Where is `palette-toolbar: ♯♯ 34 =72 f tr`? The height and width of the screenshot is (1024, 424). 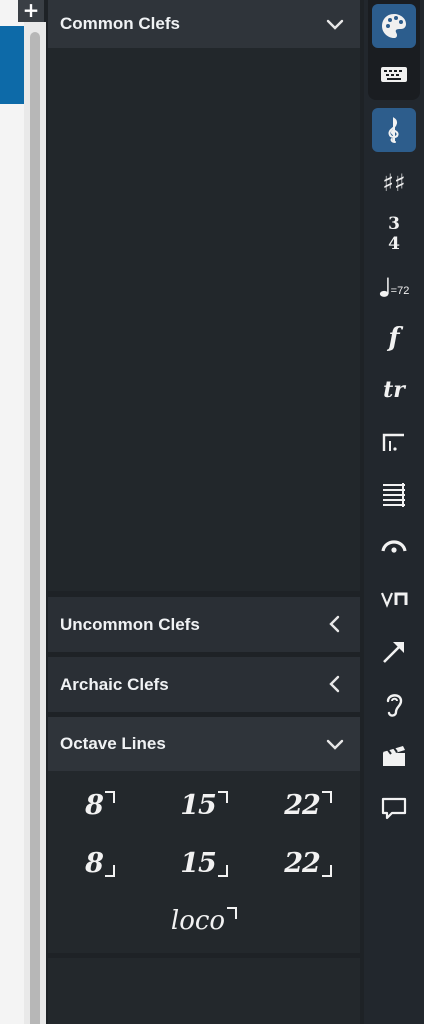 palette-toolbar: ♯♯ 34 =72 f tr is located at coordinates (394, 512).